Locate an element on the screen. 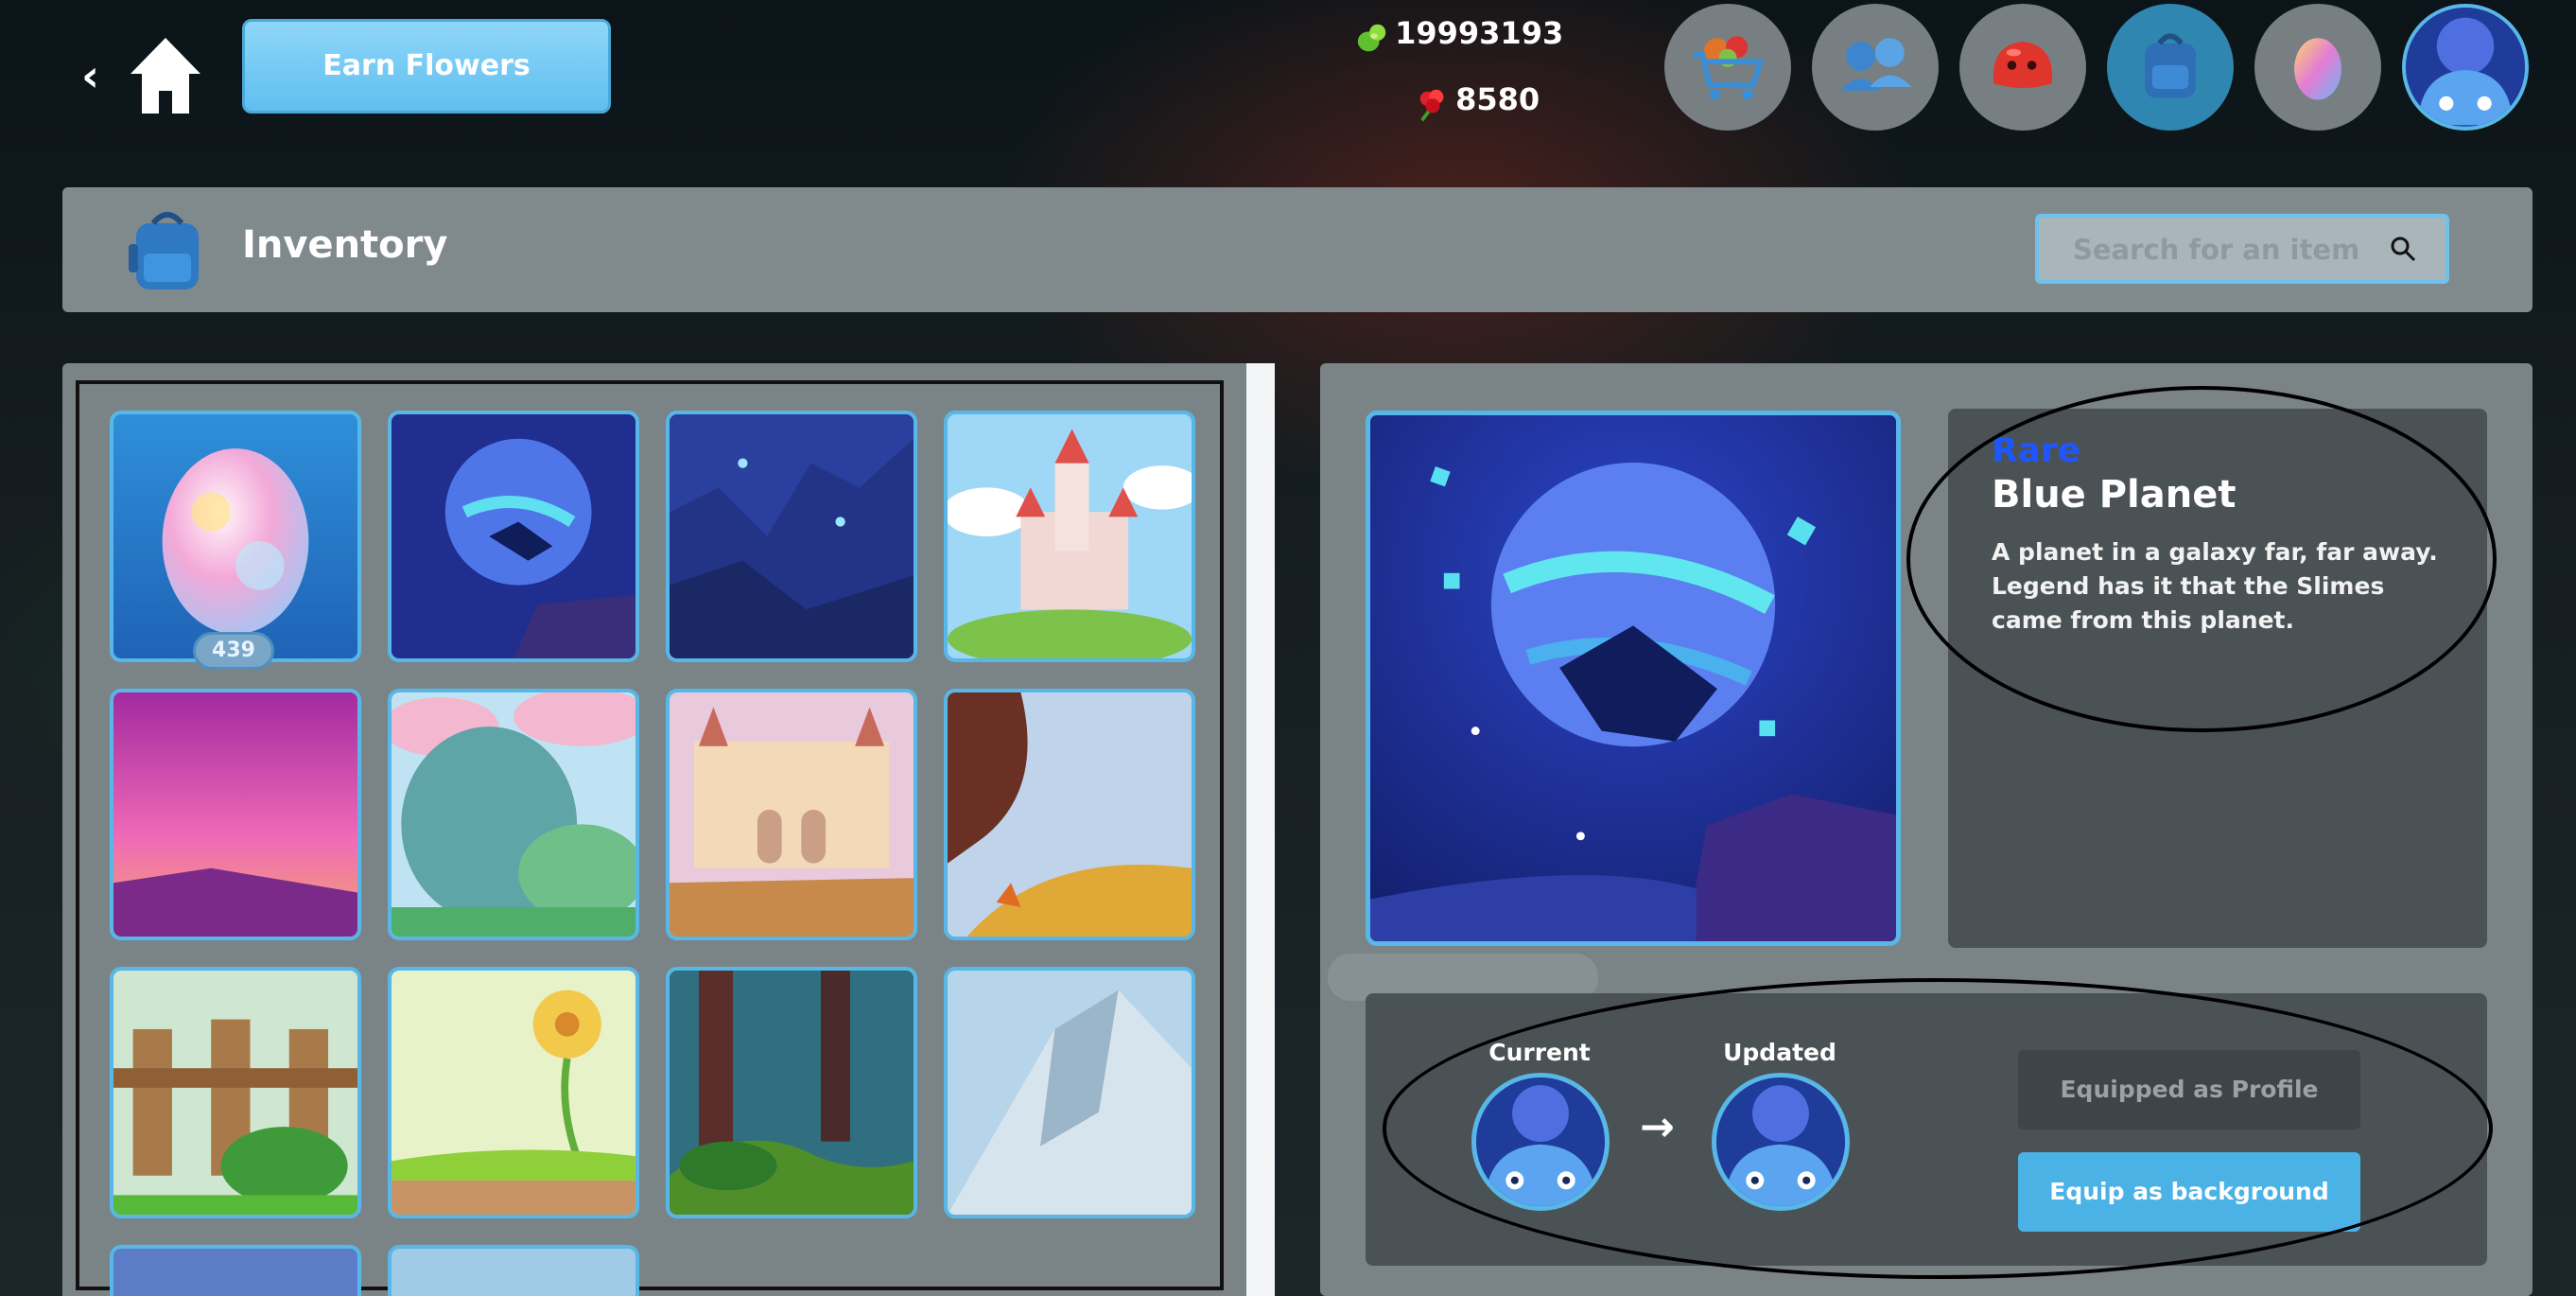  search-input is located at coordinates (2213, 250).